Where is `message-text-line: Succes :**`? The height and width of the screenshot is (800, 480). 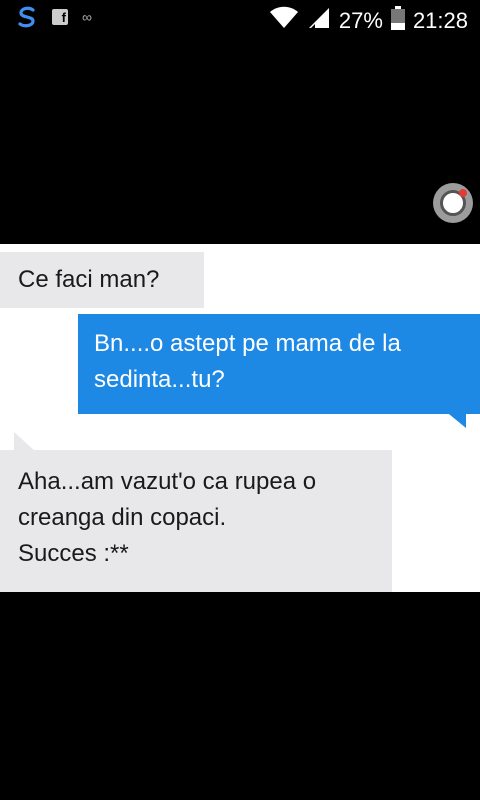 message-text-line: Succes :** is located at coordinates (73, 553).